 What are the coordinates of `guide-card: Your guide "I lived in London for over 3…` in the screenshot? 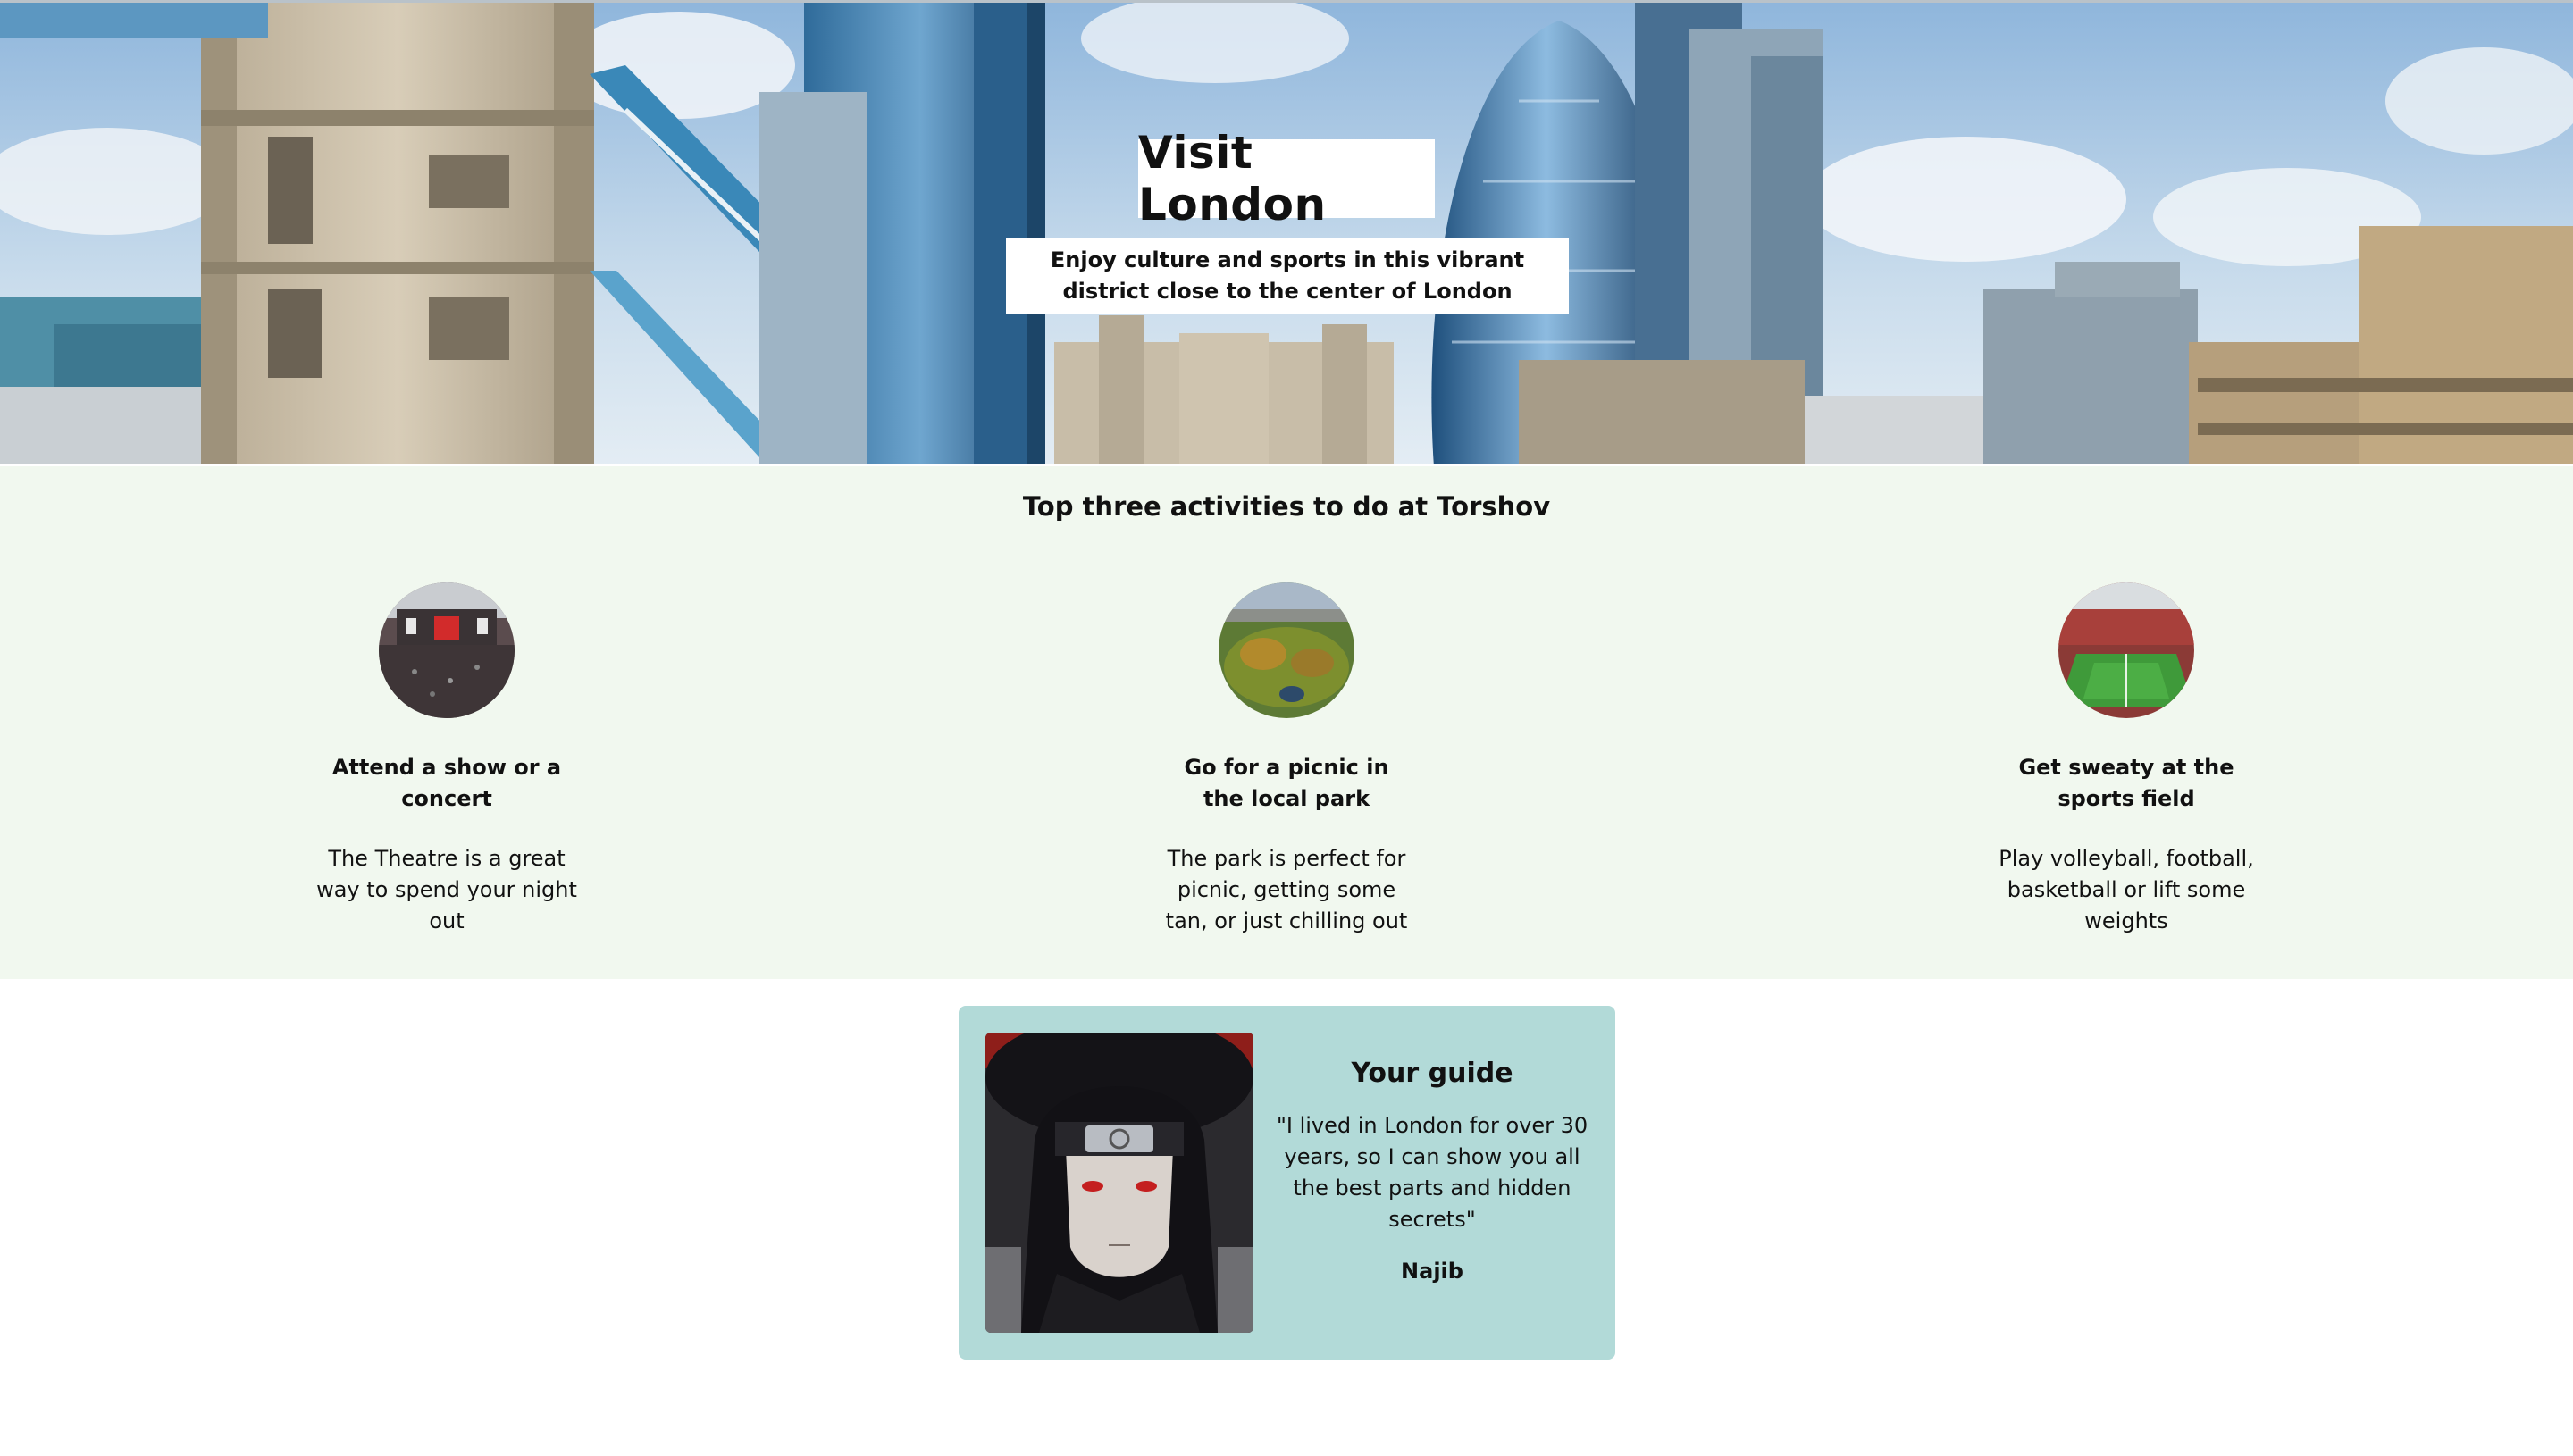 It's located at (1287, 1183).